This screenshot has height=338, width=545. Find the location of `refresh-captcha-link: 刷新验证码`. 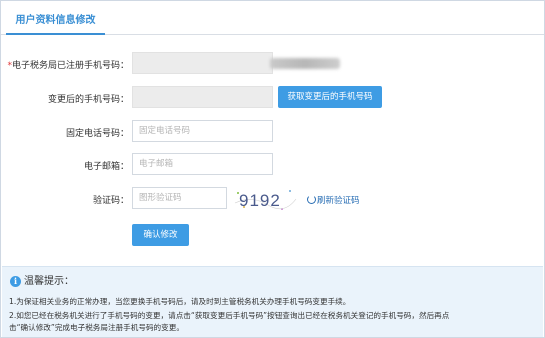

refresh-captcha-link: 刷新验证码 is located at coordinates (333, 200).